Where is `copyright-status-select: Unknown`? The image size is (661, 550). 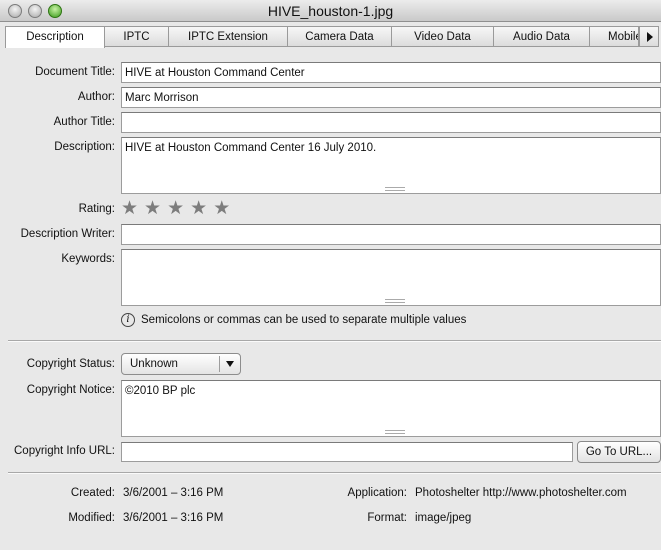 copyright-status-select: Unknown is located at coordinates (181, 364).